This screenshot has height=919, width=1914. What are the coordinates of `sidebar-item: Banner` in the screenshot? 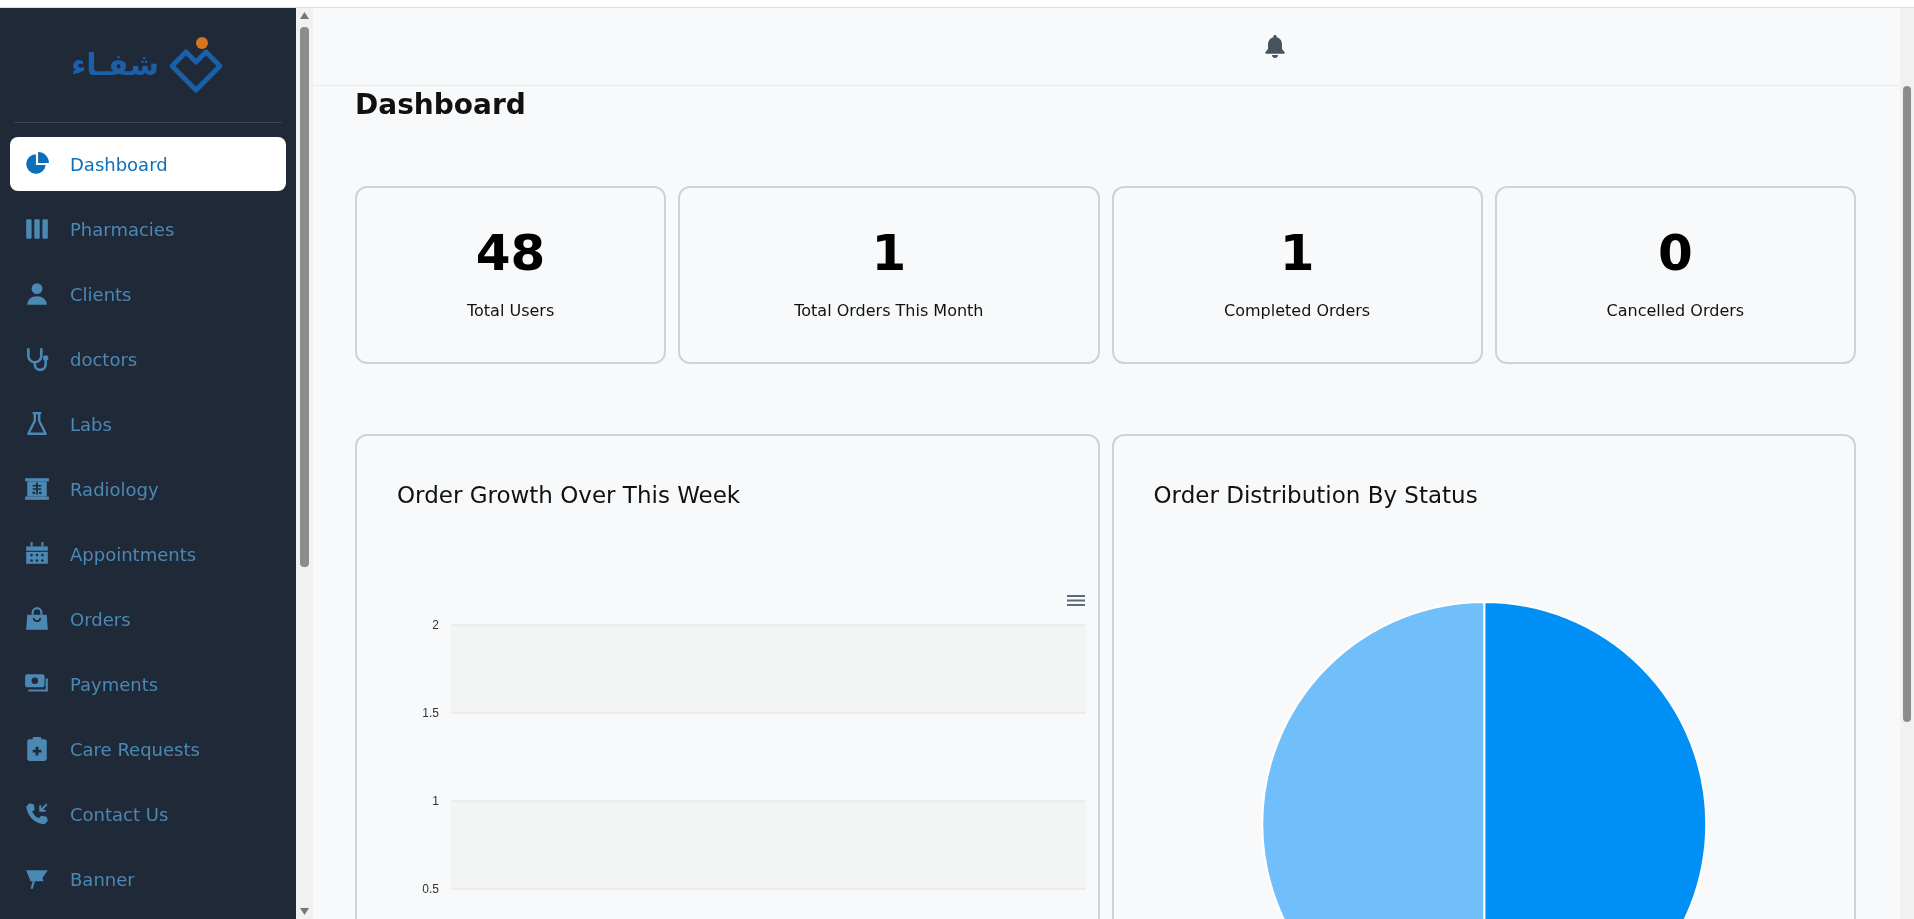 It's located at (148, 879).